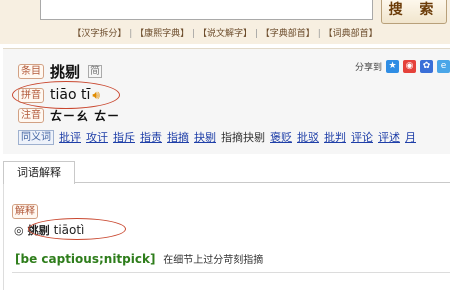 The height and width of the screenshot is (290, 450). I want to click on traditional-icon: 简, so click(95, 71).